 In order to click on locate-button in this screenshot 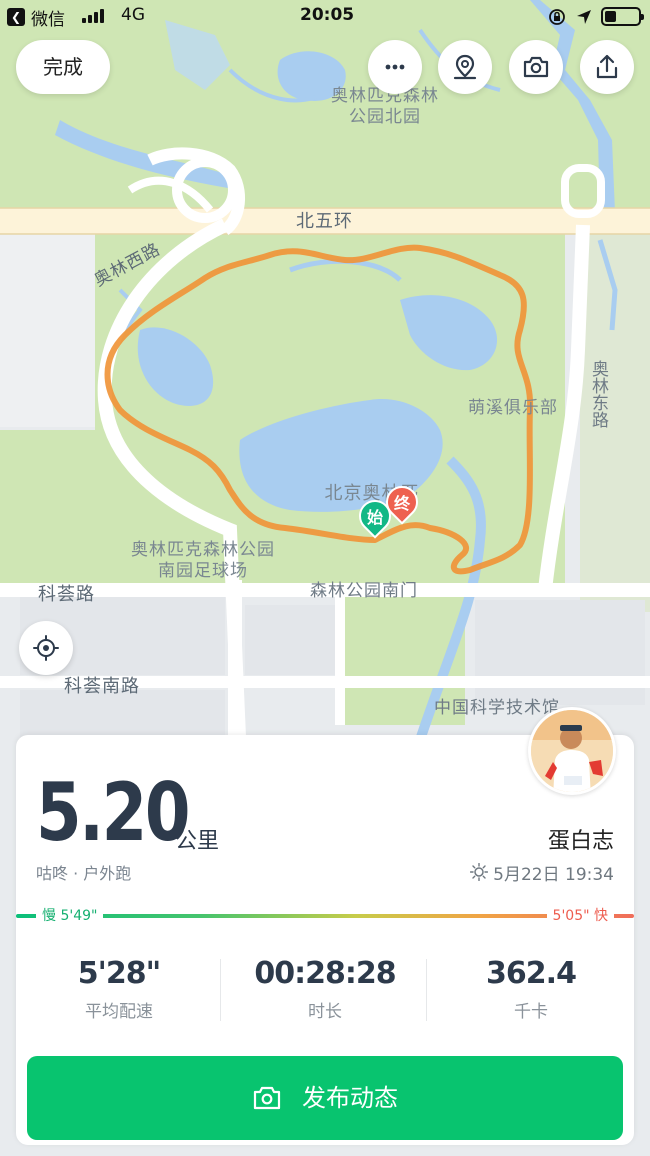, I will do `click(46, 648)`.